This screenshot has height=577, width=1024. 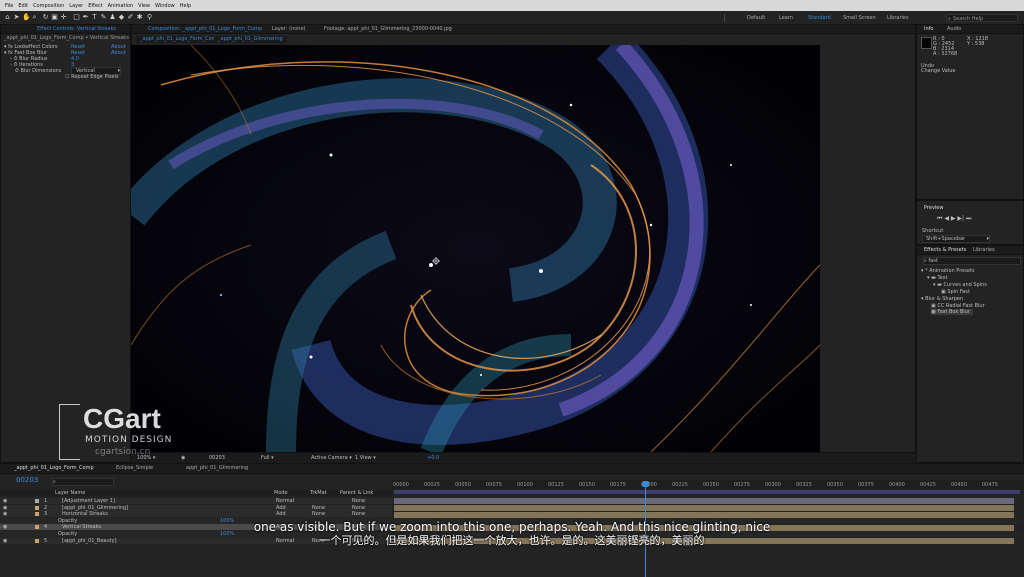 What do you see at coordinates (9, 6) in the screenshot?
I see `menu-file: File` at bounding box center [9, 6].